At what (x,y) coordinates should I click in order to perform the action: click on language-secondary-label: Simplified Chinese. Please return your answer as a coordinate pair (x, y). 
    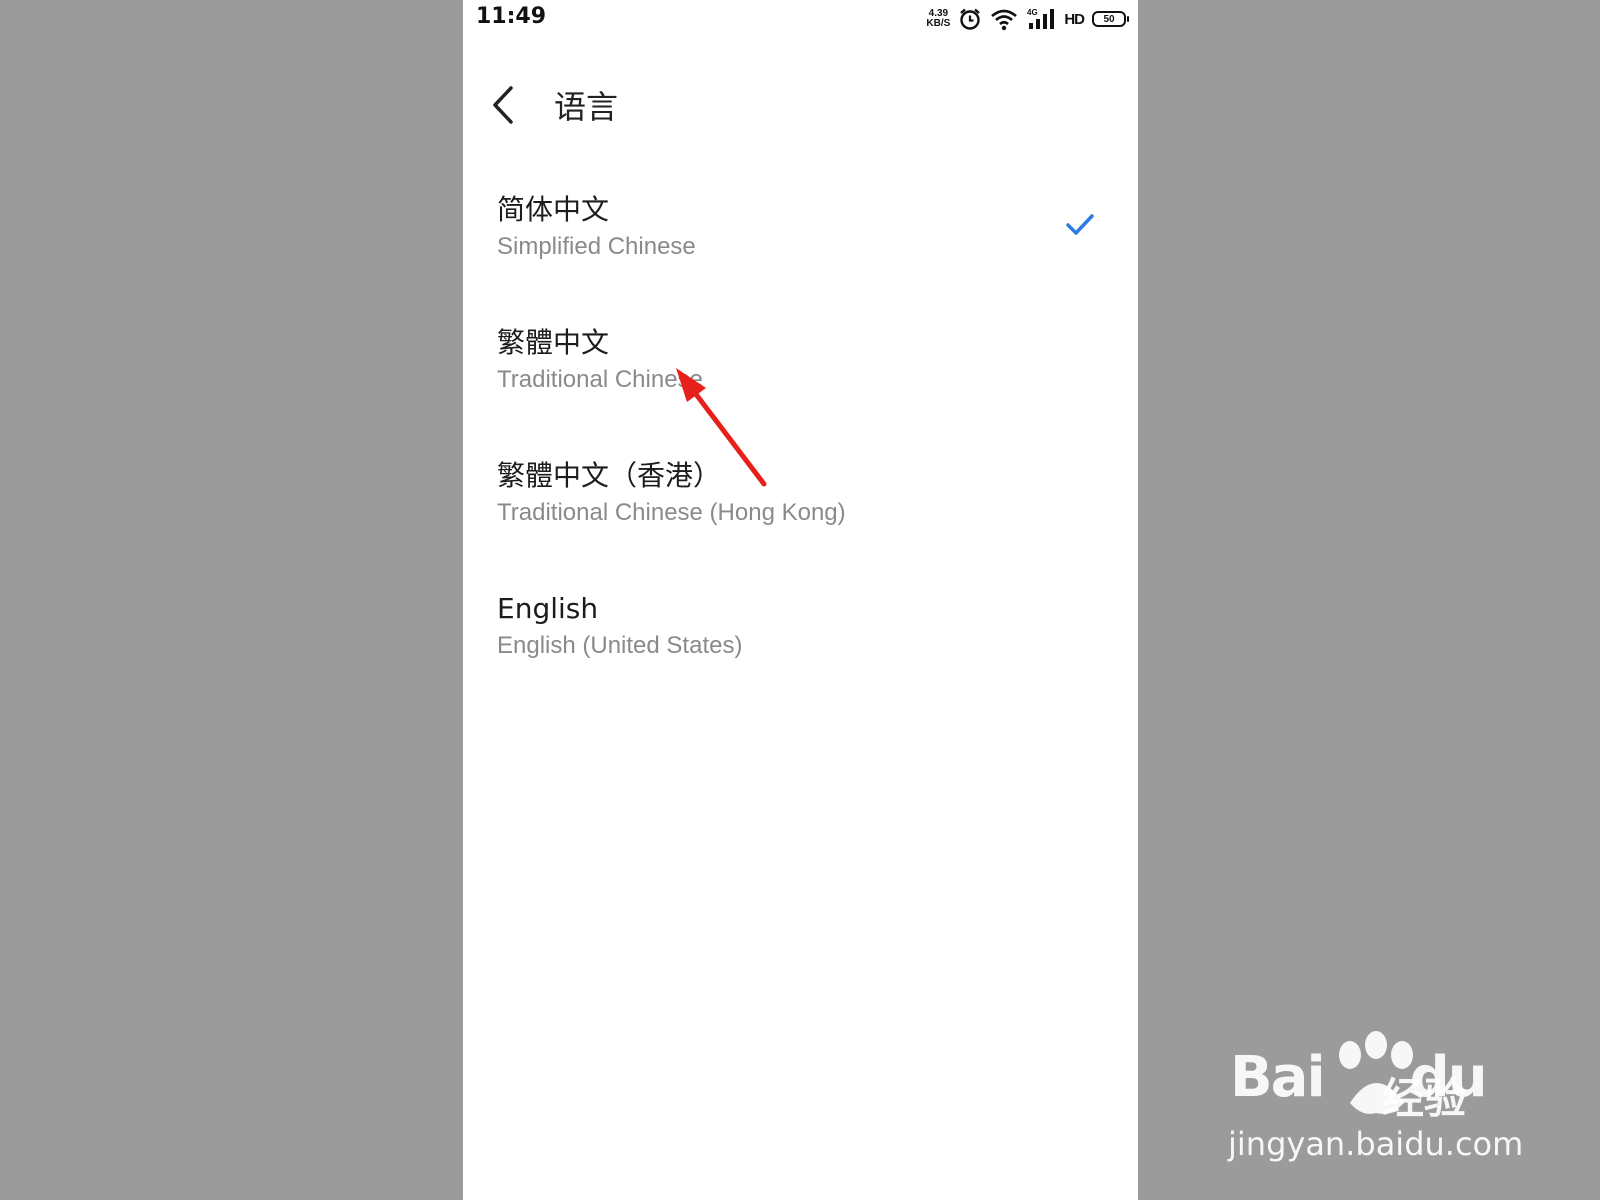
    Looking at the image, I should click on (596, 246).